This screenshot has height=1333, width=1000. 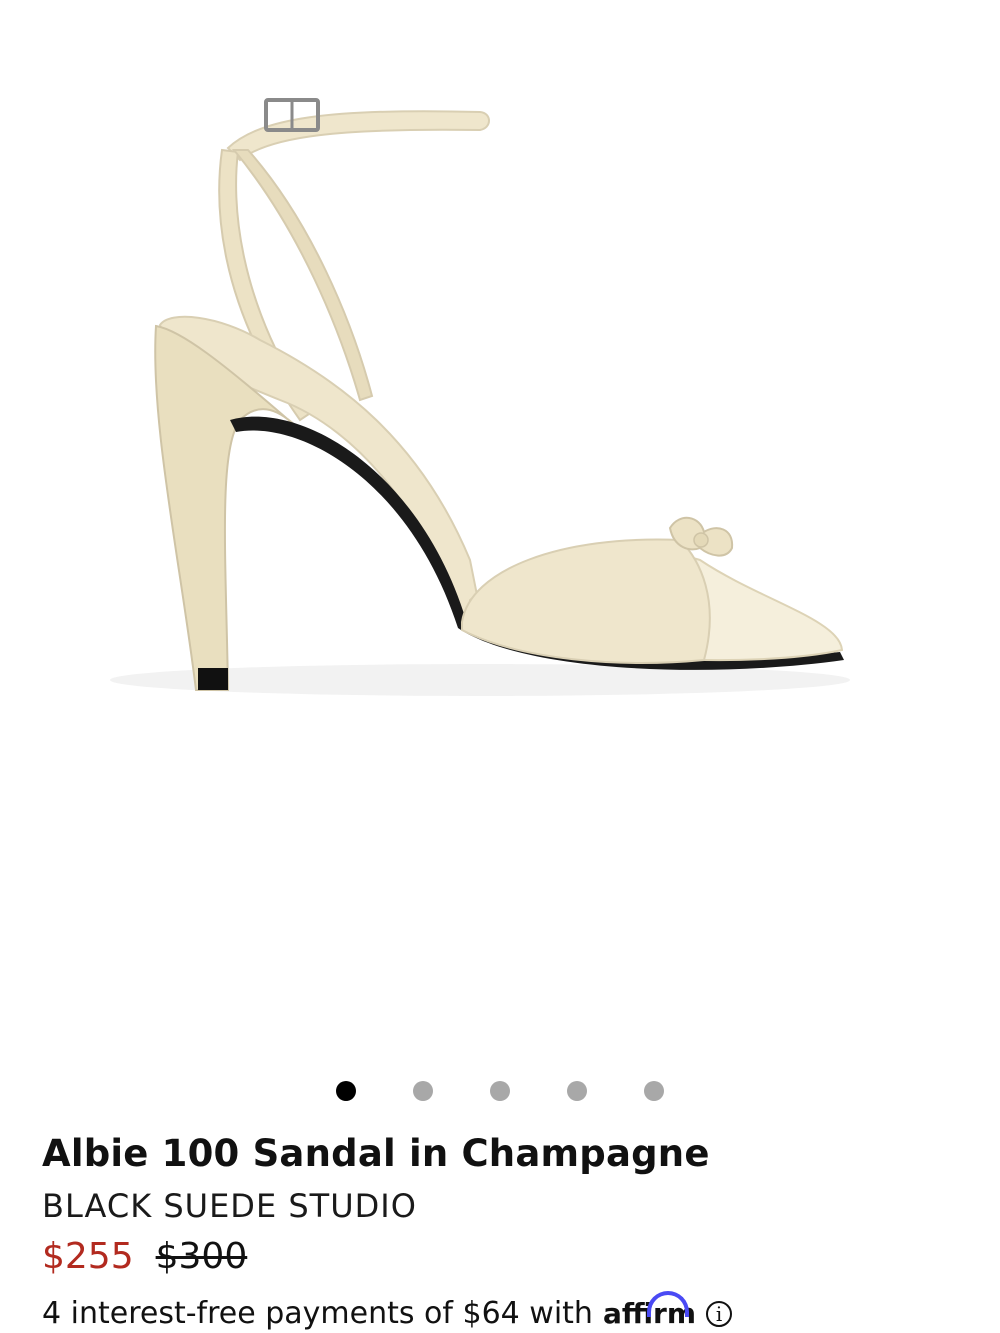 What do you see at coordinates (376, 1153) in the screenshot?
I see `product-title: Albie 100 Sandal in Champagne` at bounding box center [376, 1153].